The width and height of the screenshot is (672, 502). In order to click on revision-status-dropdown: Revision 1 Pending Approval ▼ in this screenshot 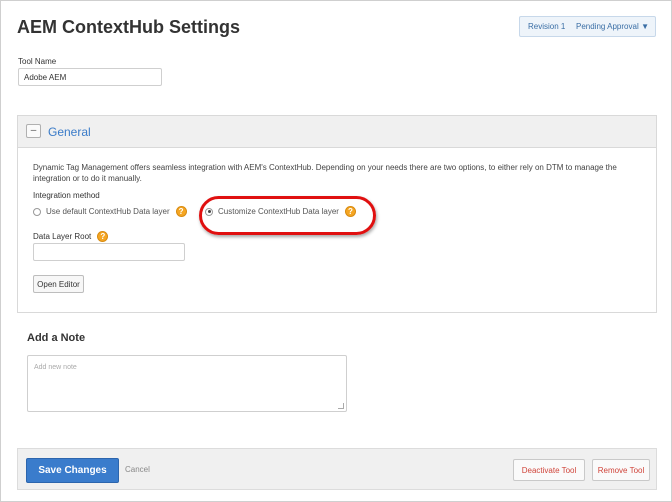, I will do `click(587, 26)`.